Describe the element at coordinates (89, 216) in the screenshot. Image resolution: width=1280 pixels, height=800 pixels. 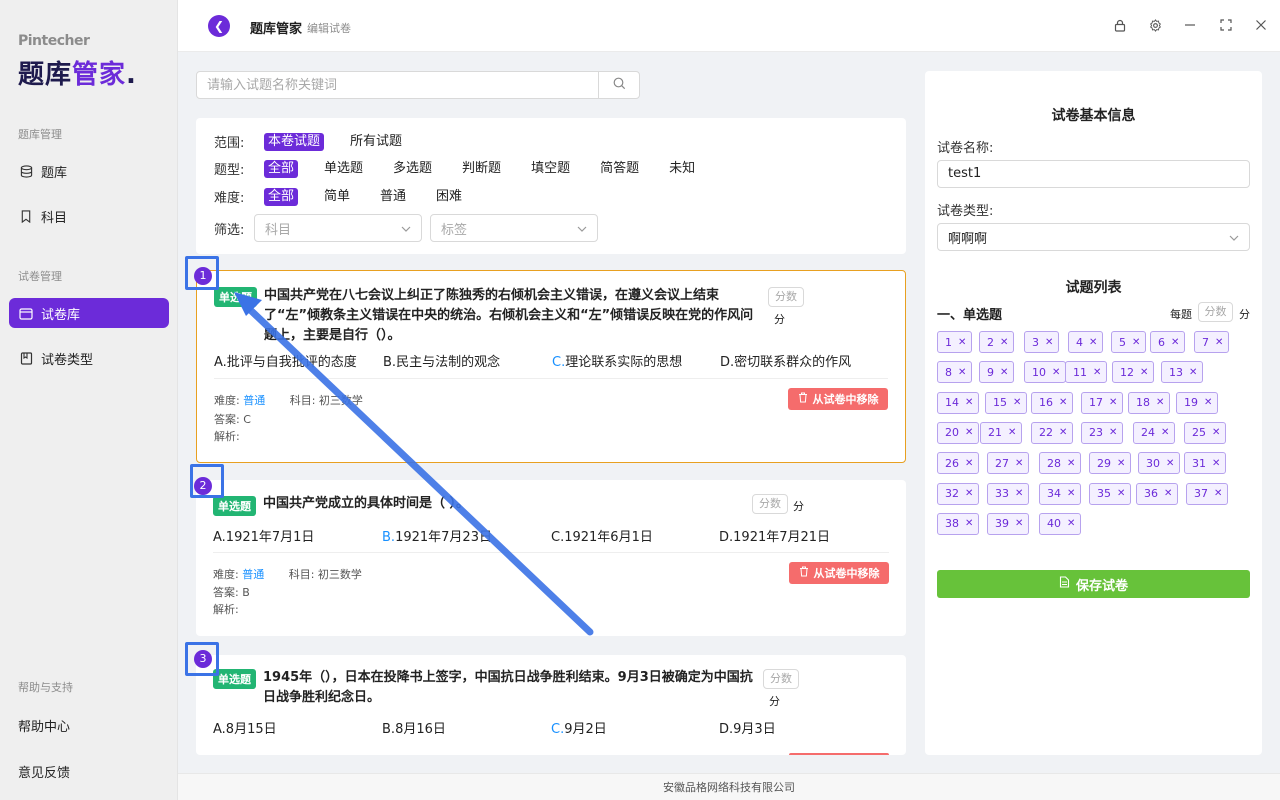
I see `sidebar-item-subject: 科目` at that location.